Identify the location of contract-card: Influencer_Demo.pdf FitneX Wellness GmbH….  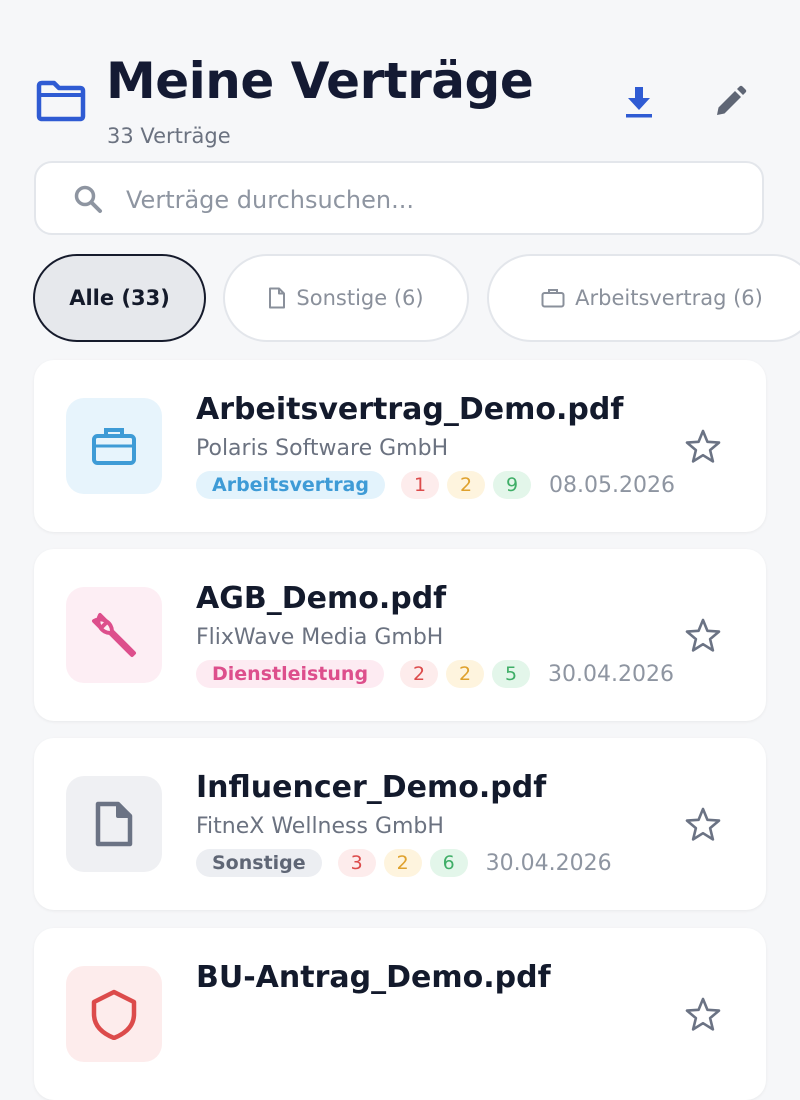
(400, 824).